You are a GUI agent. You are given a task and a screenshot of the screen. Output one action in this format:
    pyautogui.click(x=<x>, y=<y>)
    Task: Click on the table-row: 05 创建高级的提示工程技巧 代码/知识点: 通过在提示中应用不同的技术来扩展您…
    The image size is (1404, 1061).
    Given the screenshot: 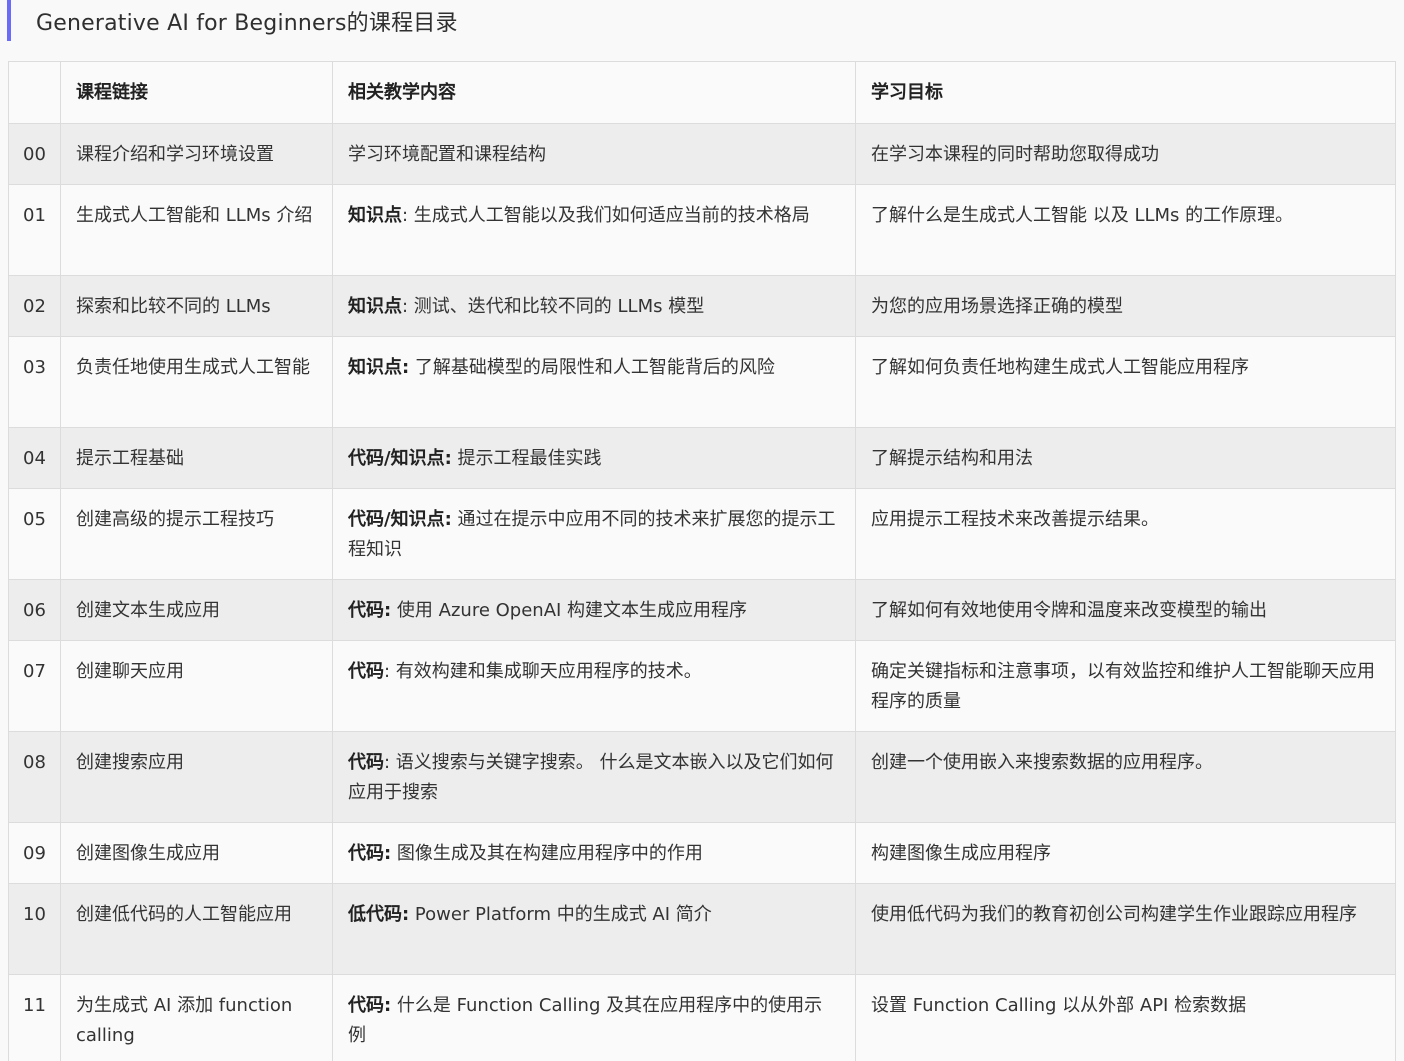 What is the action you would take?
    pyautogui.click(x=702, y=534)
    